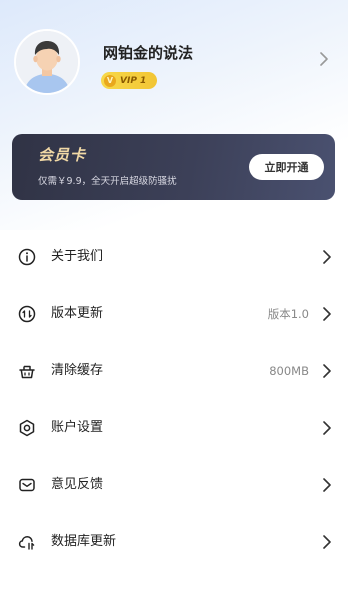  Describe the element at coordinates (174, 542) in the screenshot. I see `menu-item-database-update: 数据库更新` at that location.